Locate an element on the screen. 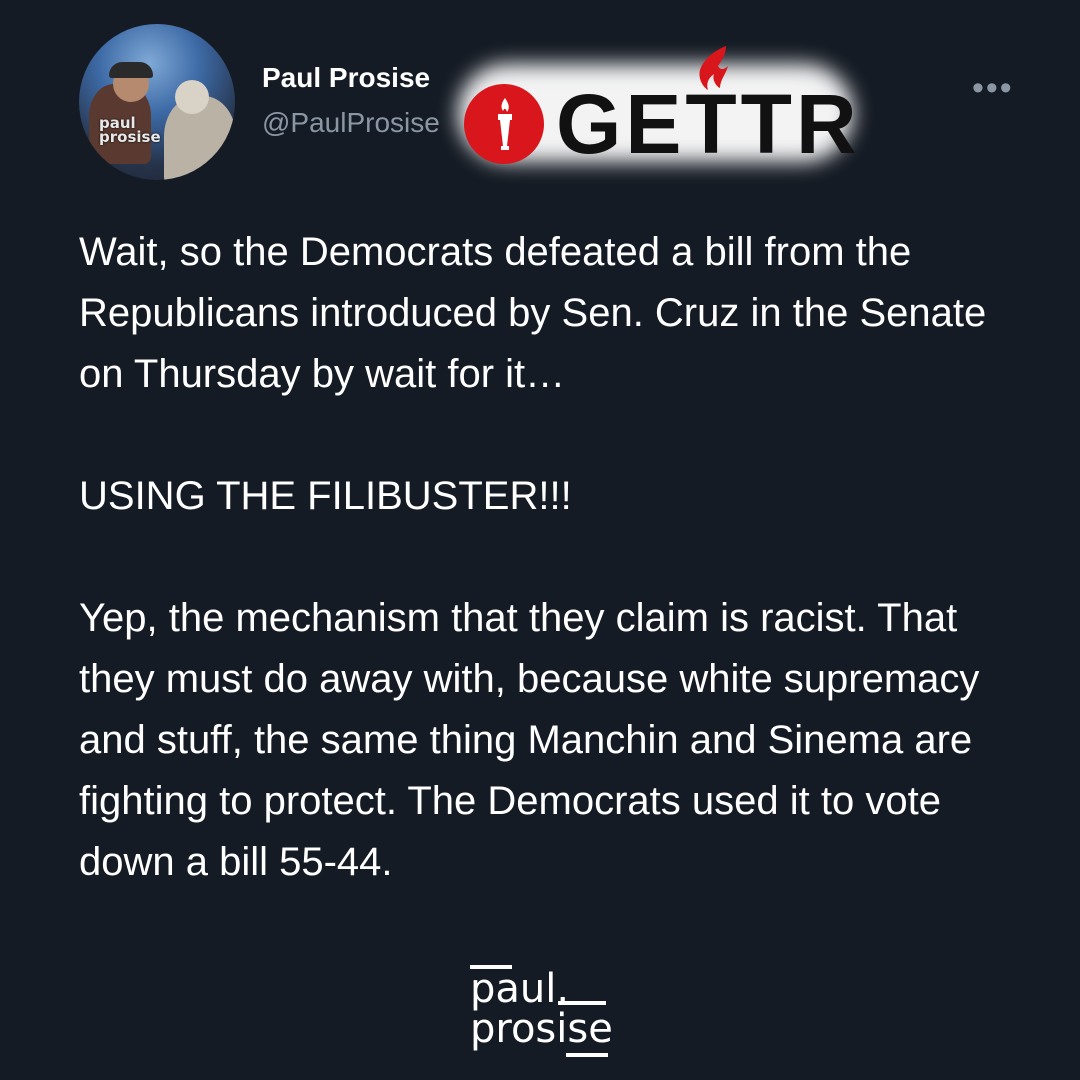 This screenshot has height=1080, width=1080. gettr-torch-badge is located at coordinates (504, 124).